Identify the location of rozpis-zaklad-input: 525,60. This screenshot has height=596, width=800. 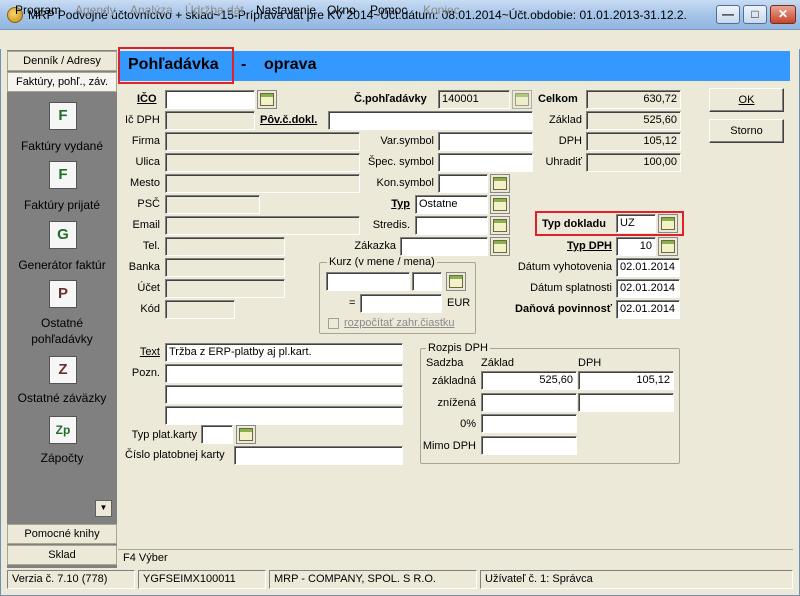
(529, 380).